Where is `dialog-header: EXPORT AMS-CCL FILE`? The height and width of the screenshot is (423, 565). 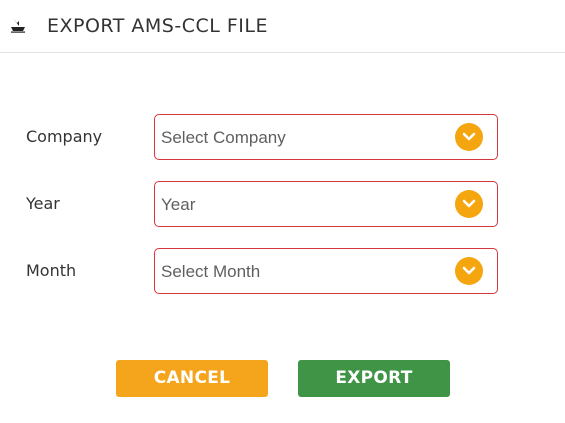
dialog-header: EXPORT AMS-CCL FILE is located at coordinates (282, 26).